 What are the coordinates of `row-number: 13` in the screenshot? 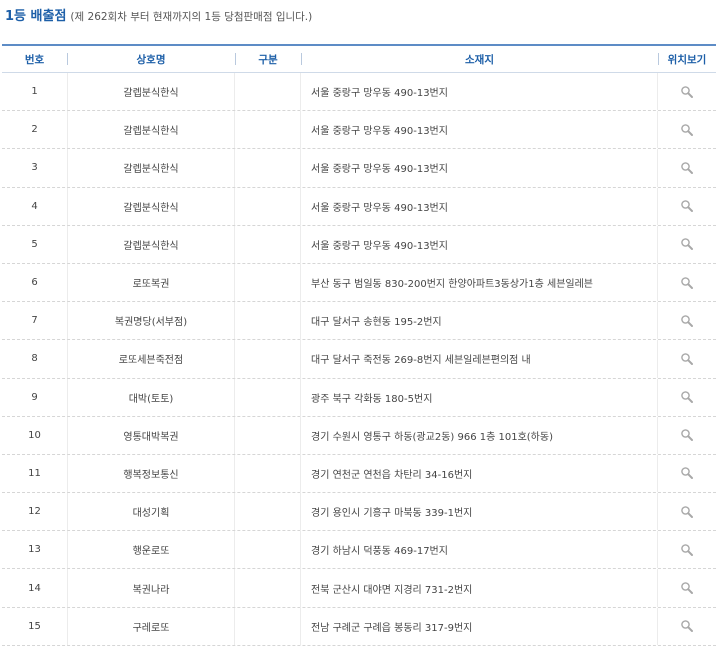 It's located at (34, 550).